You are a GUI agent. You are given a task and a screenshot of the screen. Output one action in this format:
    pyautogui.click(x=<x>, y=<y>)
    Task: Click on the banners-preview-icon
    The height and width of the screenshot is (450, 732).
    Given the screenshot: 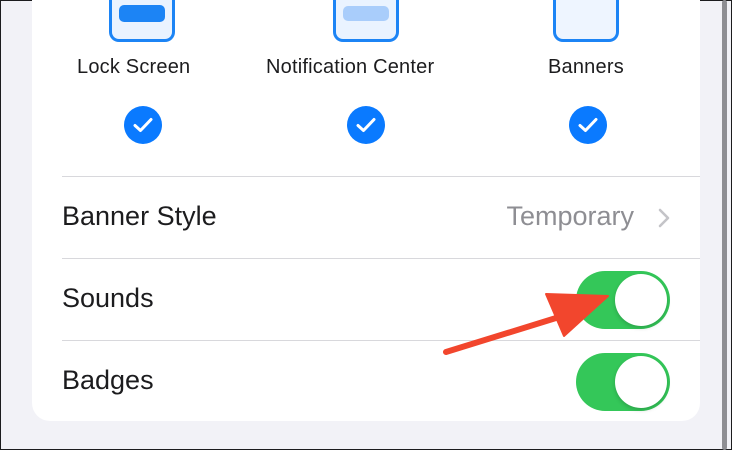 What is the action you would take?
    pyautogui.click(x=586, y=21)
    